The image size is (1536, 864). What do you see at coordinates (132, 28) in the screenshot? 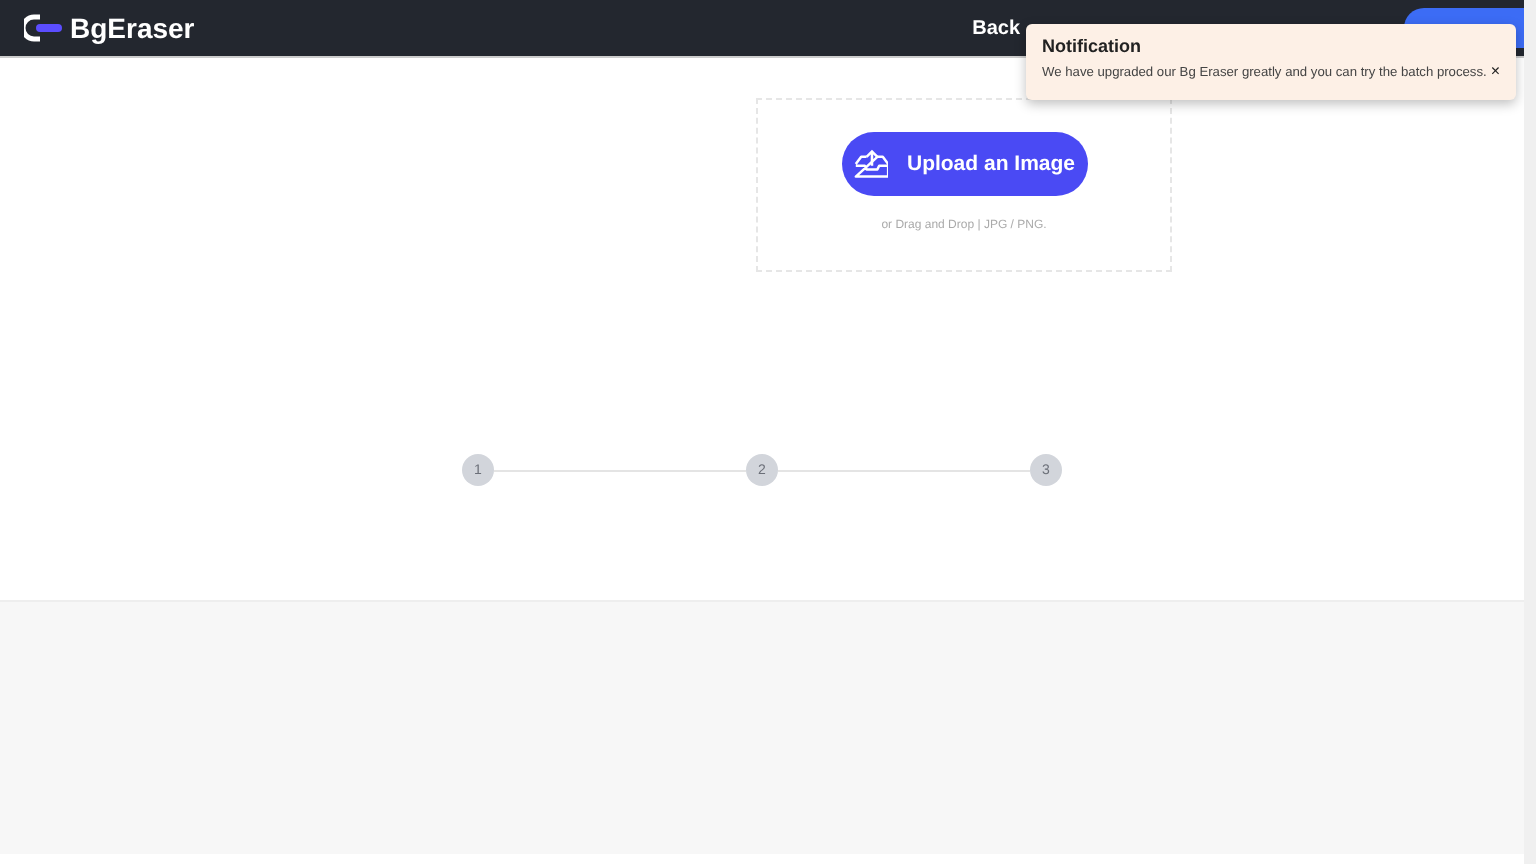
I see `logo-text: BgEraser` at bounding box center [132, 28].